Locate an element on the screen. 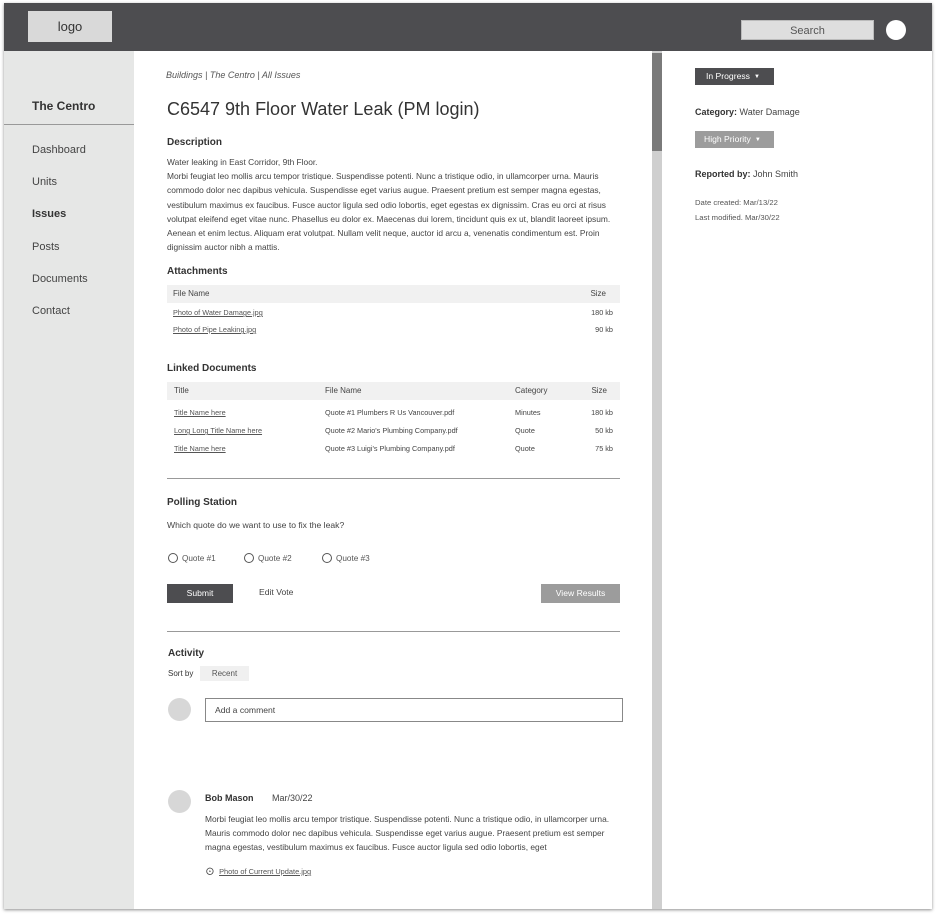 The width and height of the screenshot is (936, 915). sidebar-item-issues: Issues is located at coordinates (49, 214).